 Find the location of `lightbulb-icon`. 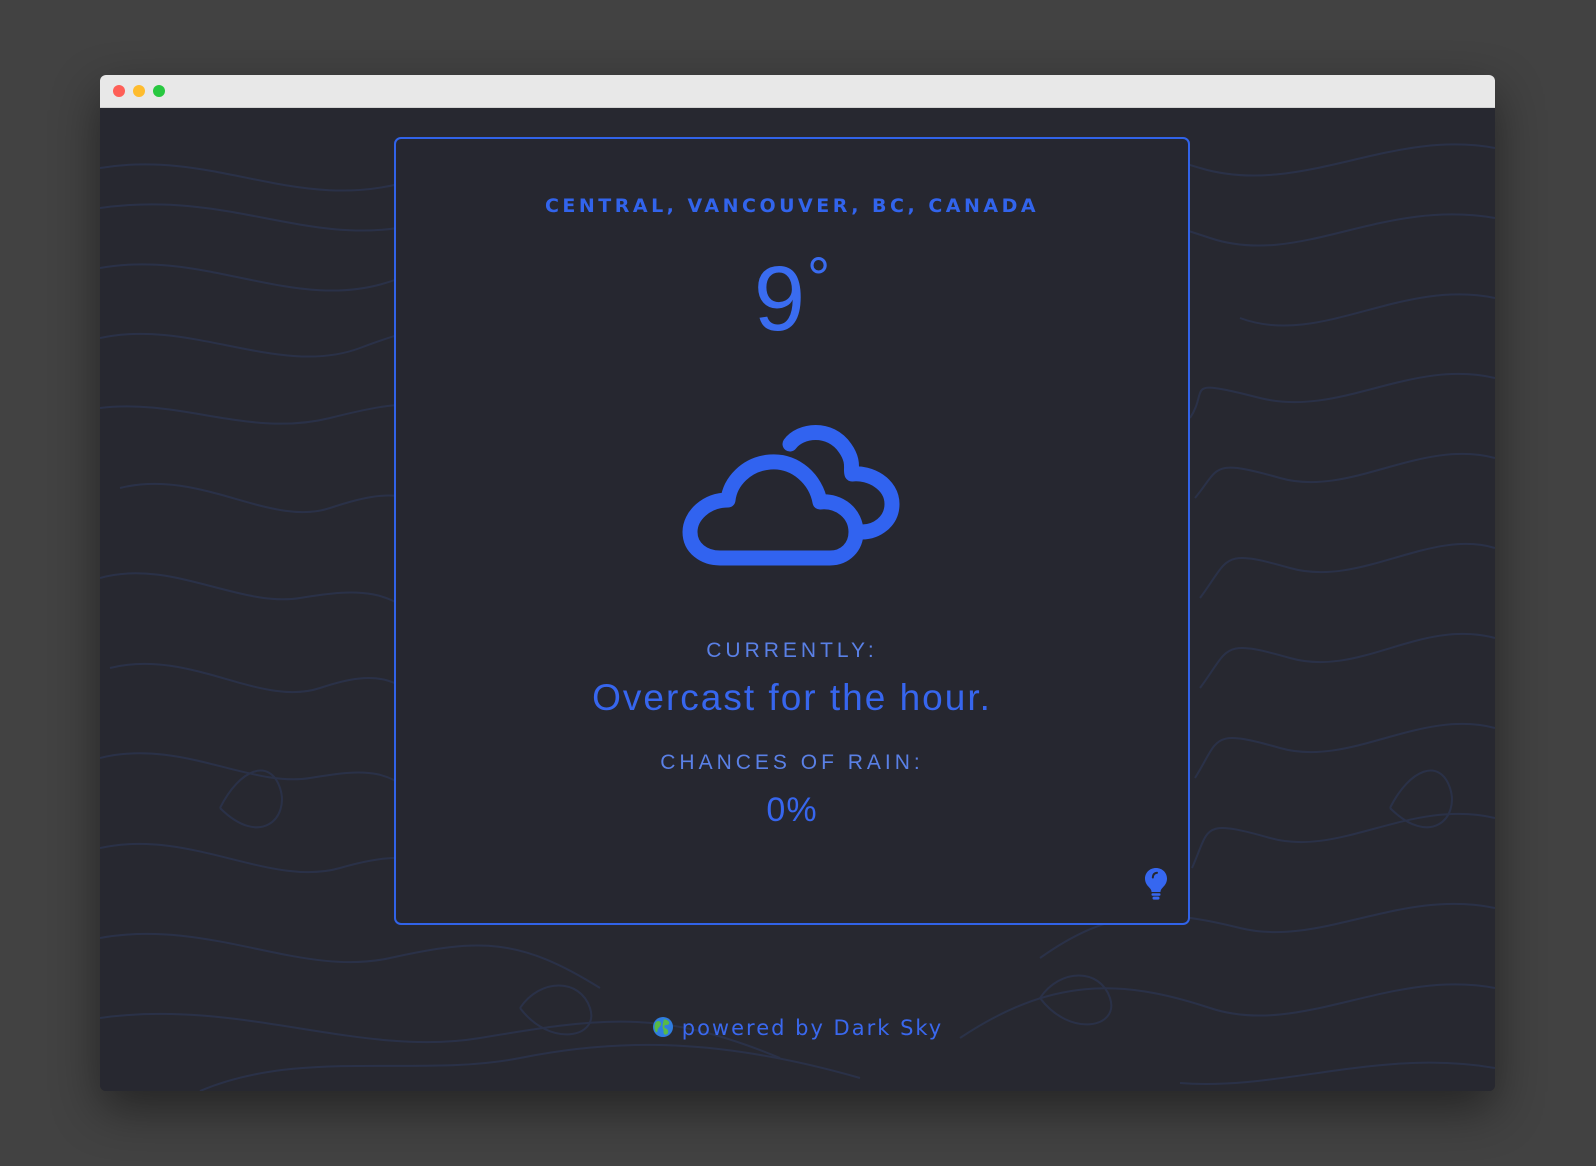

lightbulb-icon is located at coordinates (1156, 884).